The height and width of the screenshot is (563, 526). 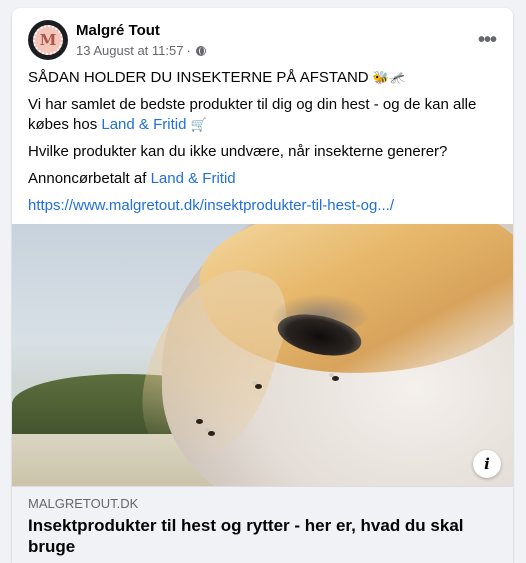 What do you see at coordinates (83, 503) in the screenshot?
I see `link-domain: MALGRETOUT.DK` at bounding box center [83, 503].